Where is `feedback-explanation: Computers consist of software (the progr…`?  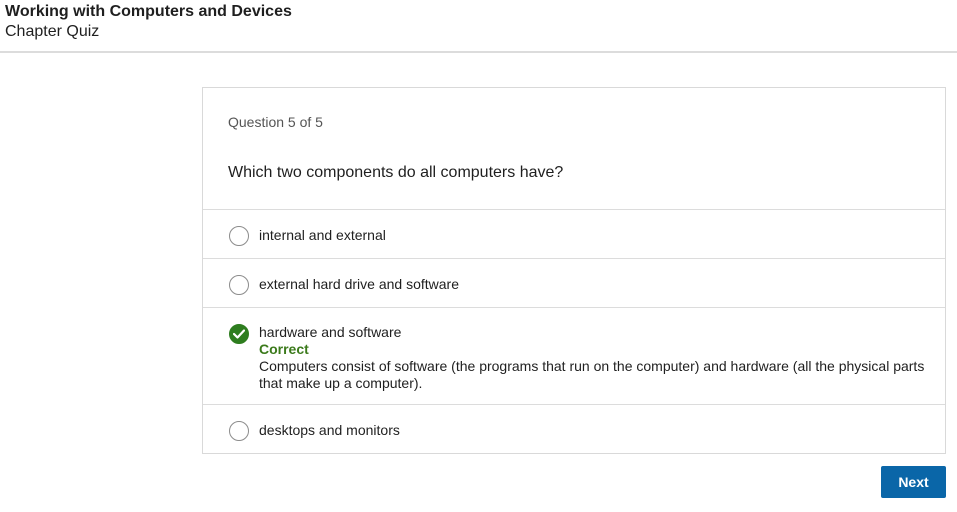
feedback-explanation: Computers consist of software (the progr… is located at coordinates (592, 374).